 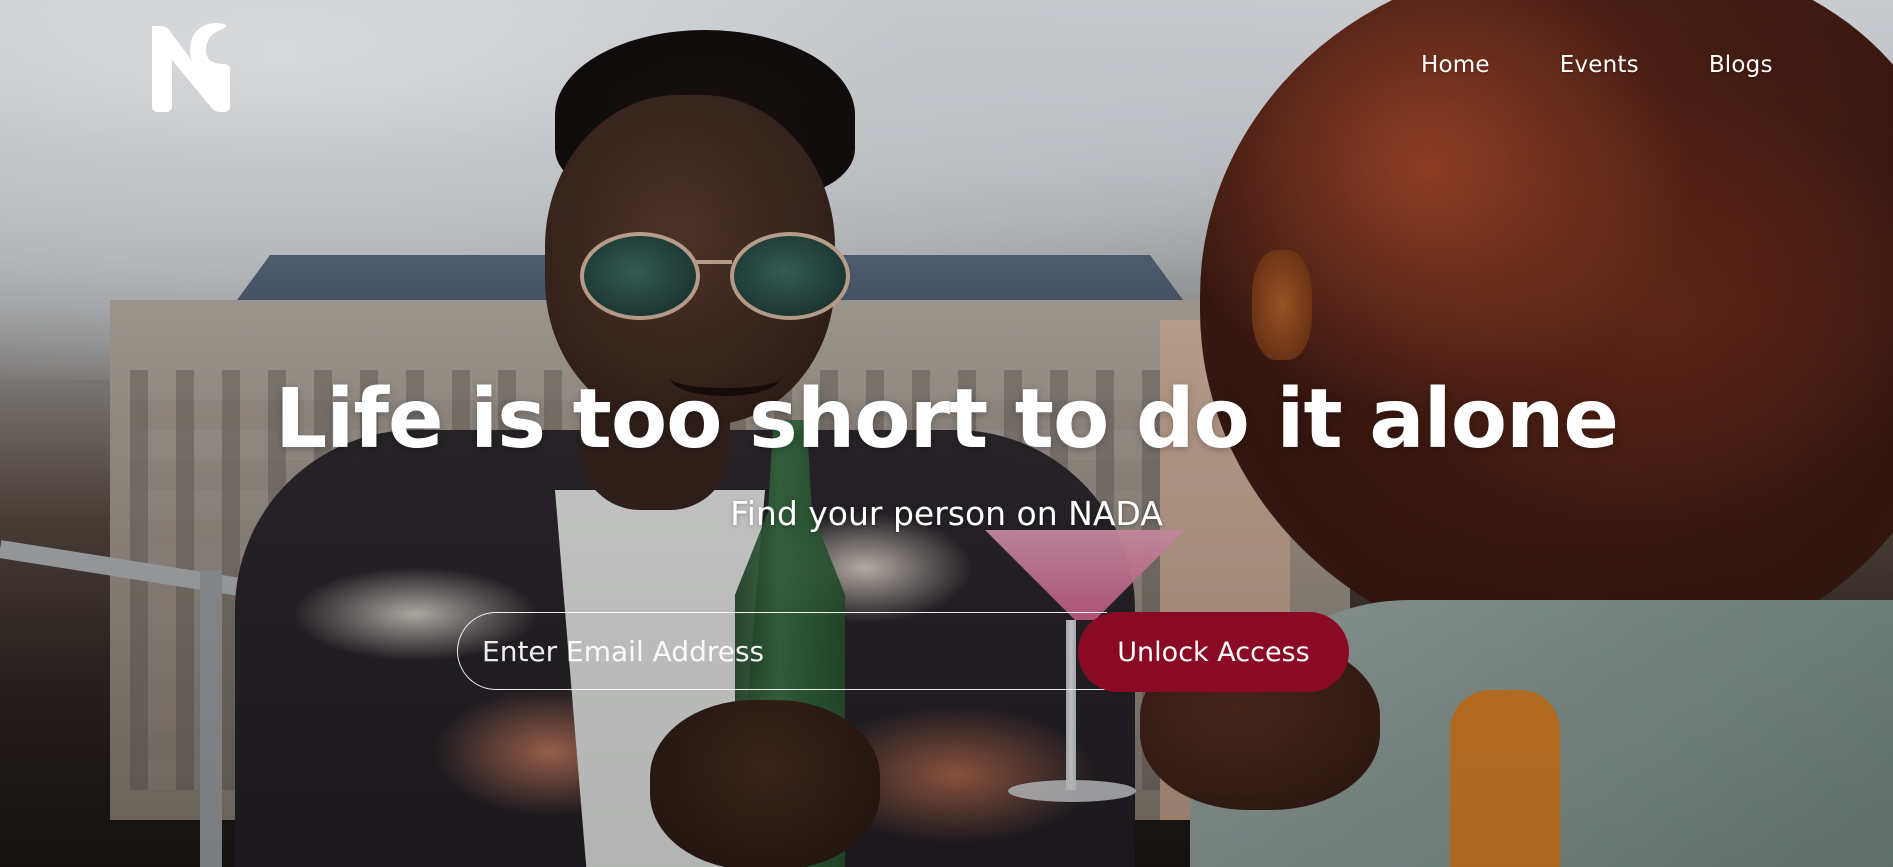 I want to click on email-input, so click(x=782, y=651).